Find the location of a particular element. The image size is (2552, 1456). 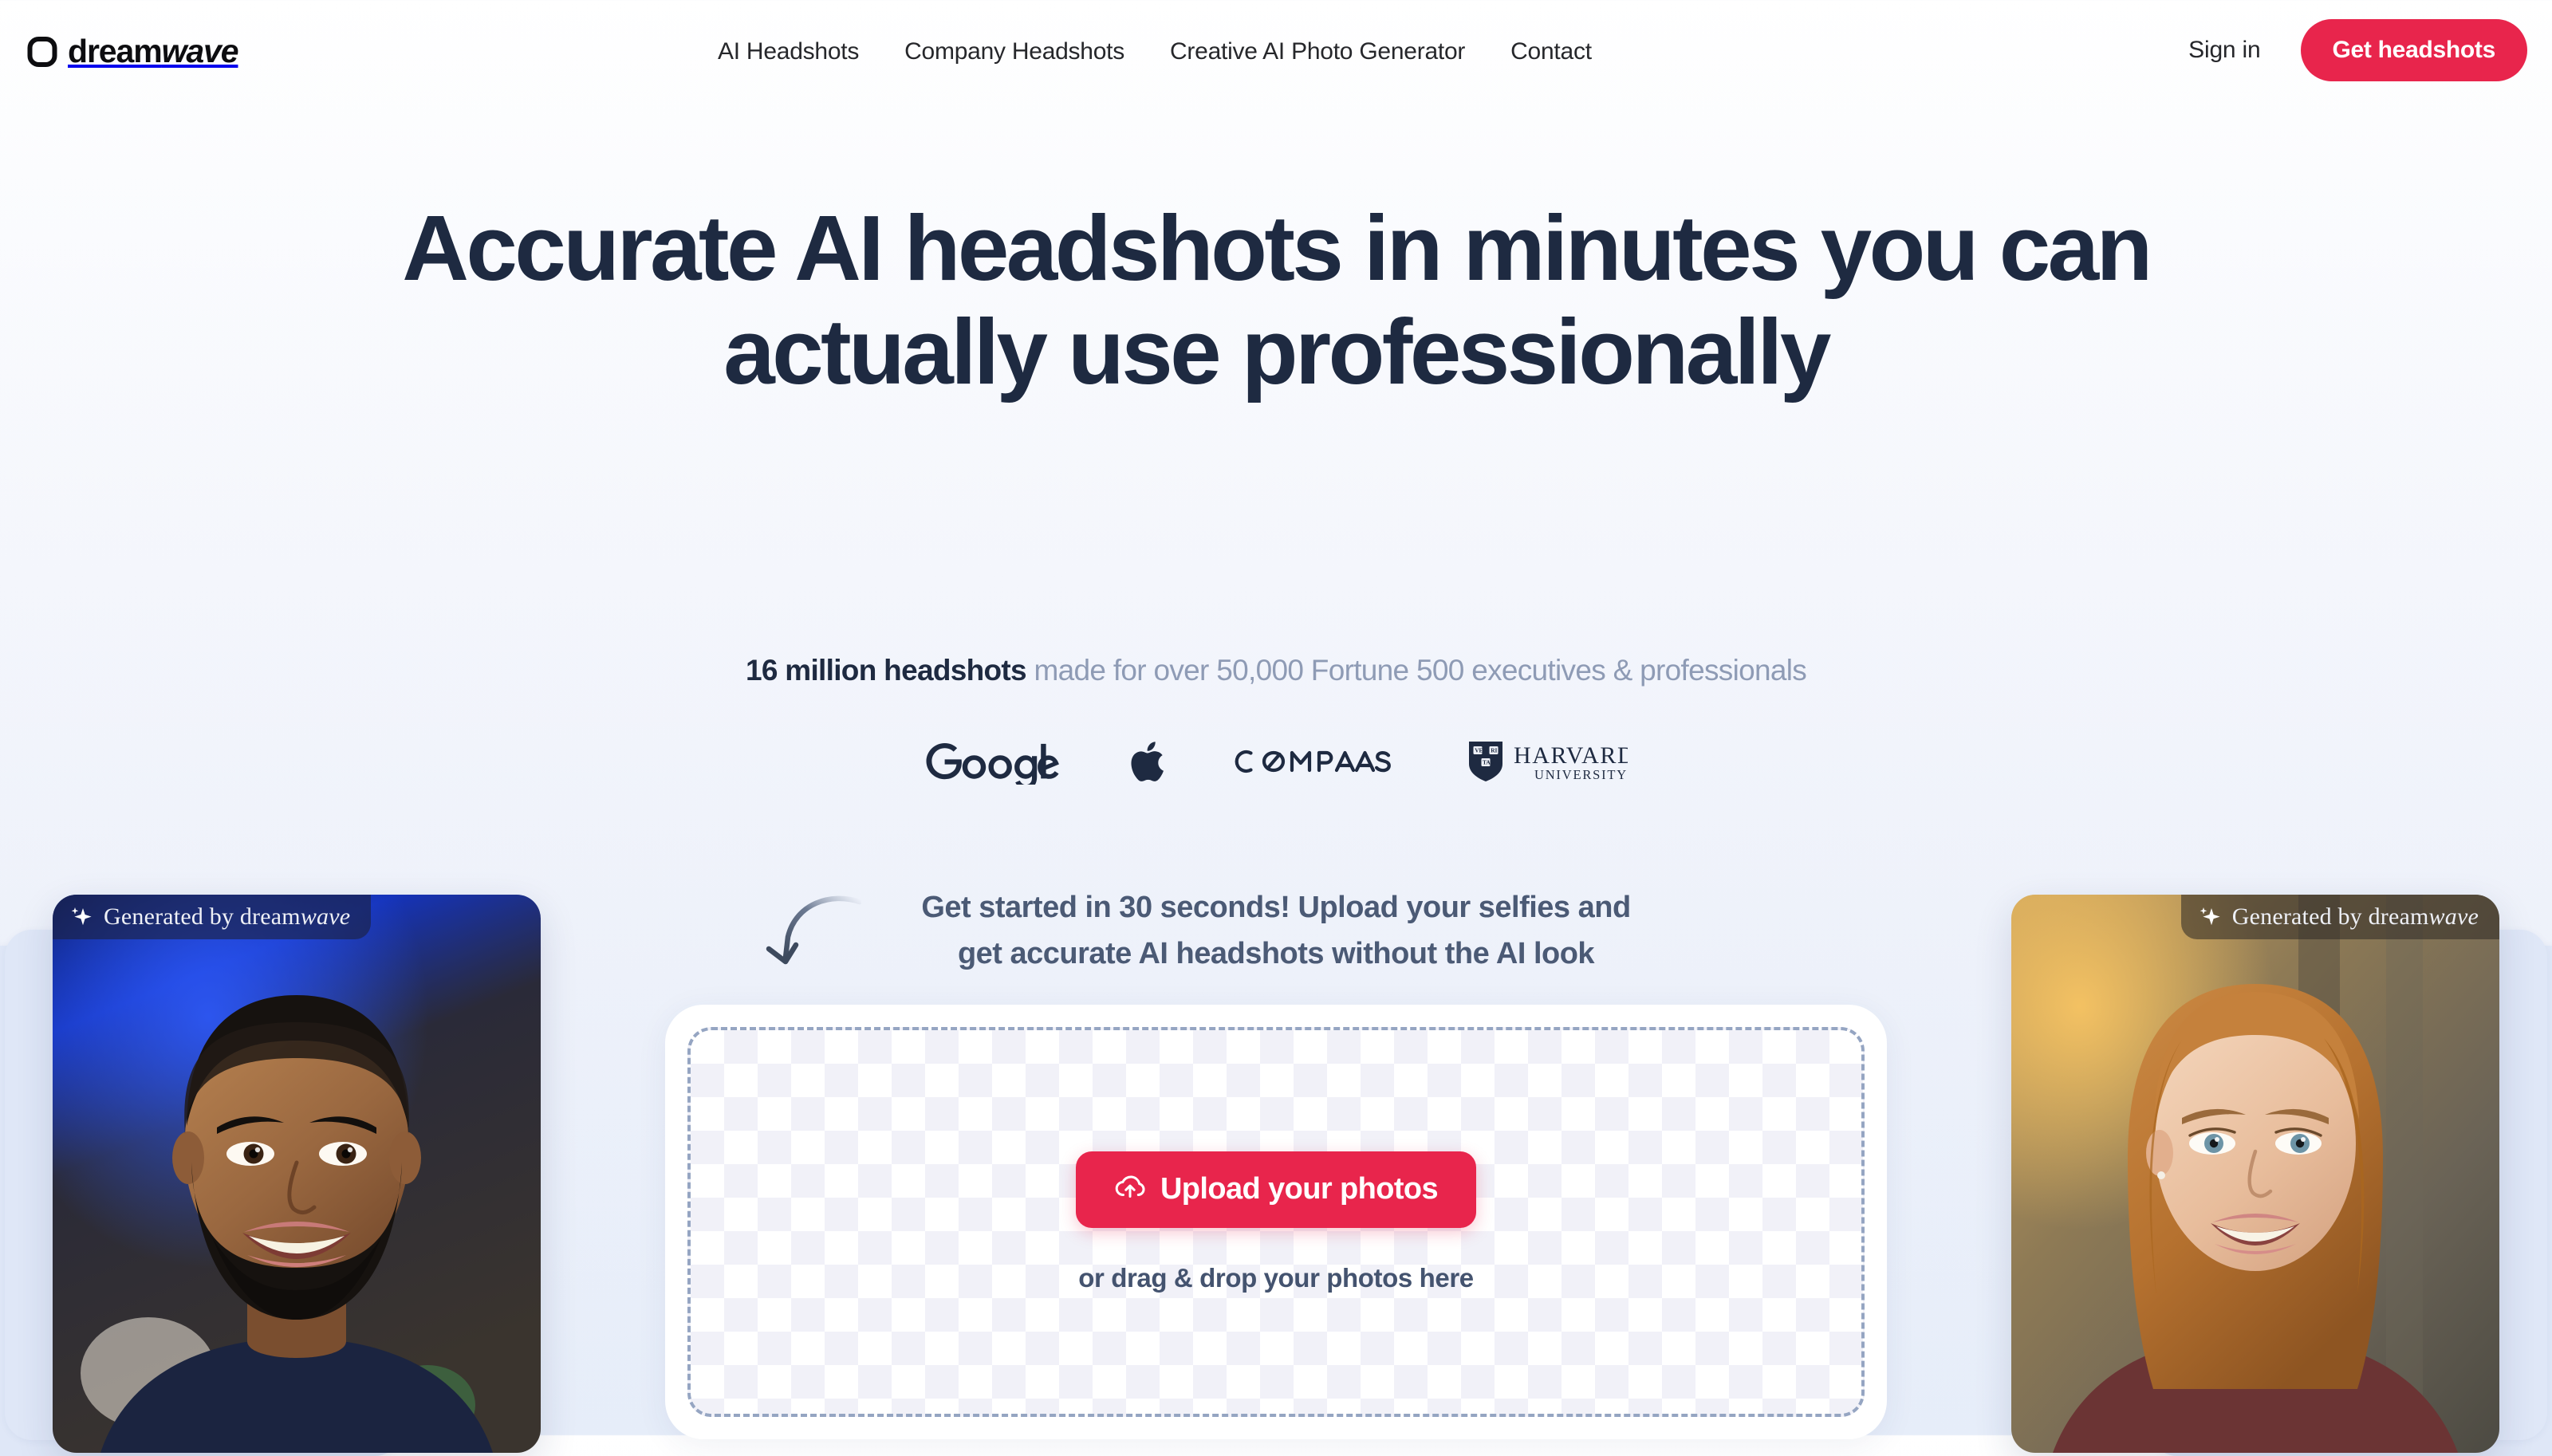

showcase-card-right: Generated by dreamwave is located at coordinates (2281, 1175).